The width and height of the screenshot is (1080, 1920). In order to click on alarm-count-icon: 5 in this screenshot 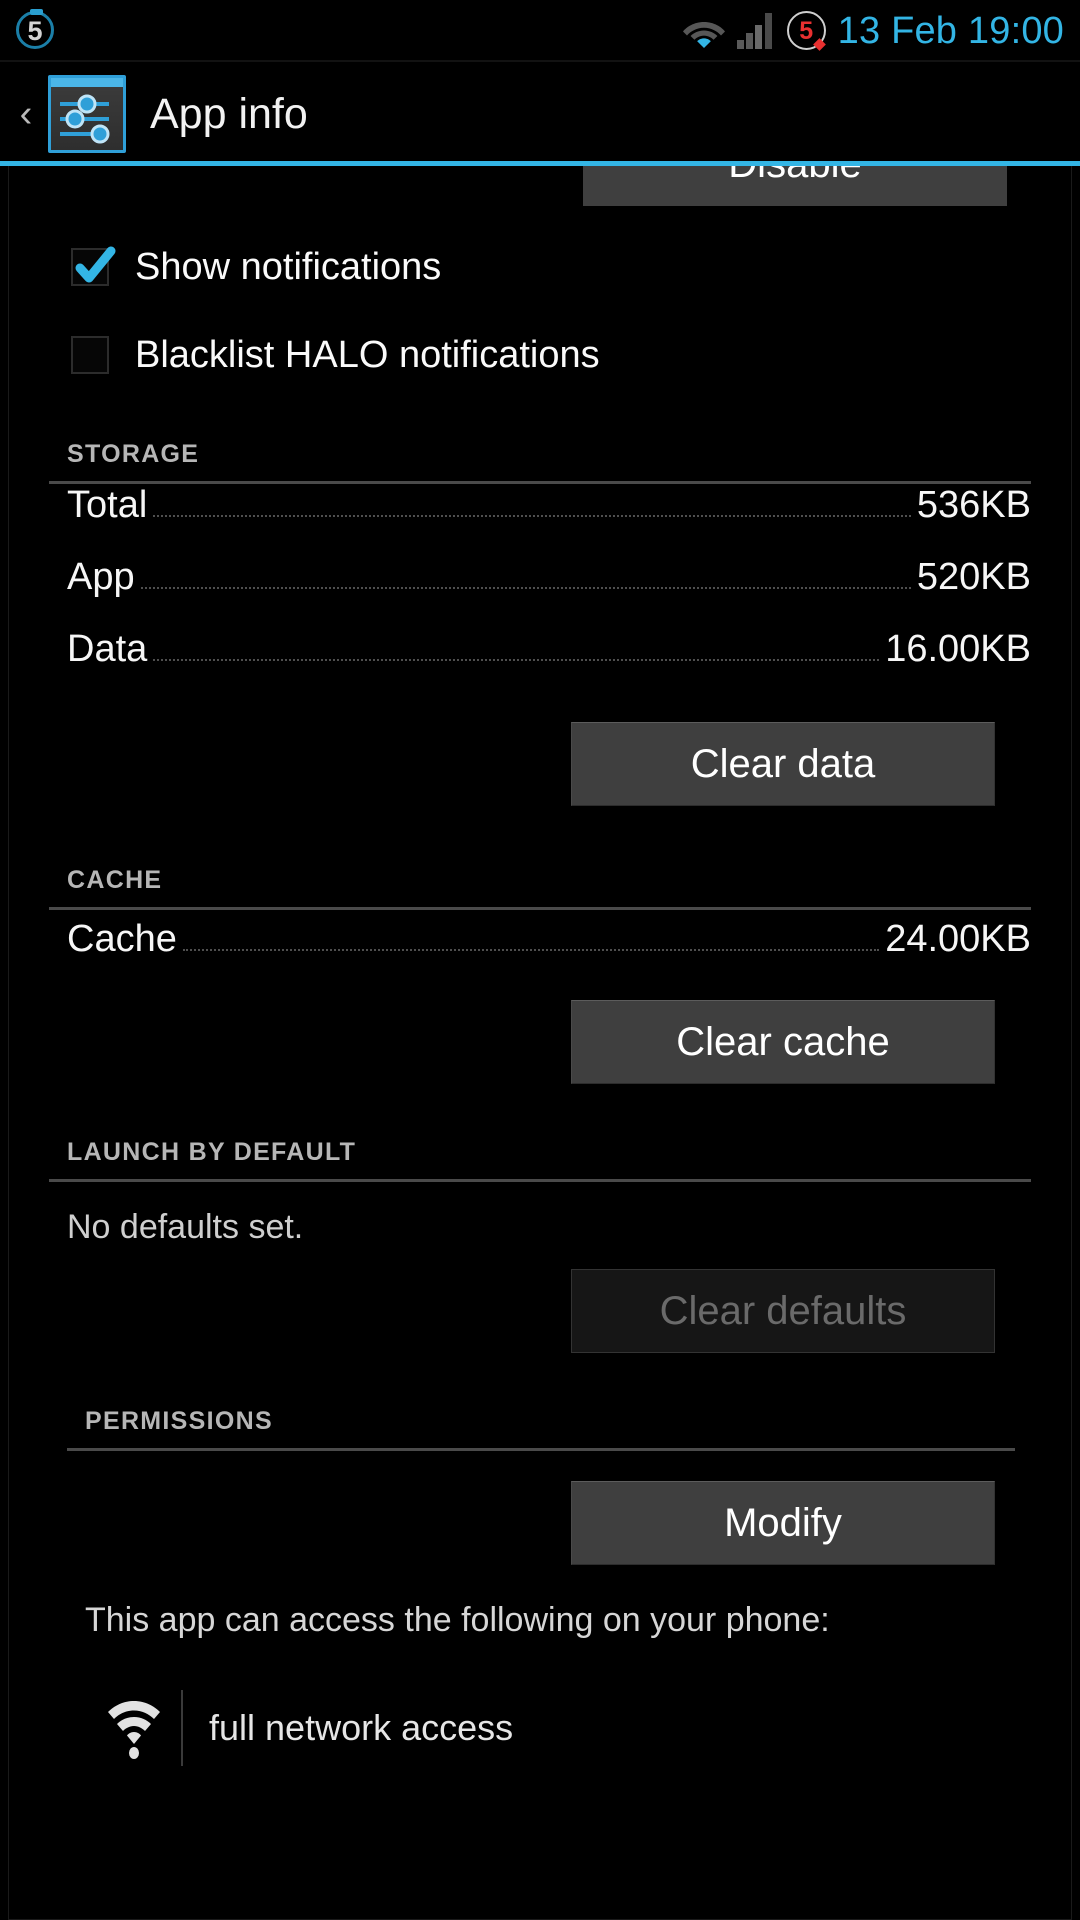, I will do `click(807, 31)`.